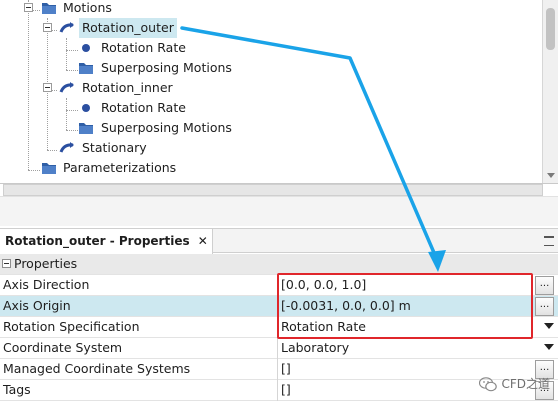 Image resolution: width=558 pixels, height=410 pixels. What do you see at coordinates (203, 241) in the screenshot?
I see `close-icon: ✕` at bounding box center [203, 241].